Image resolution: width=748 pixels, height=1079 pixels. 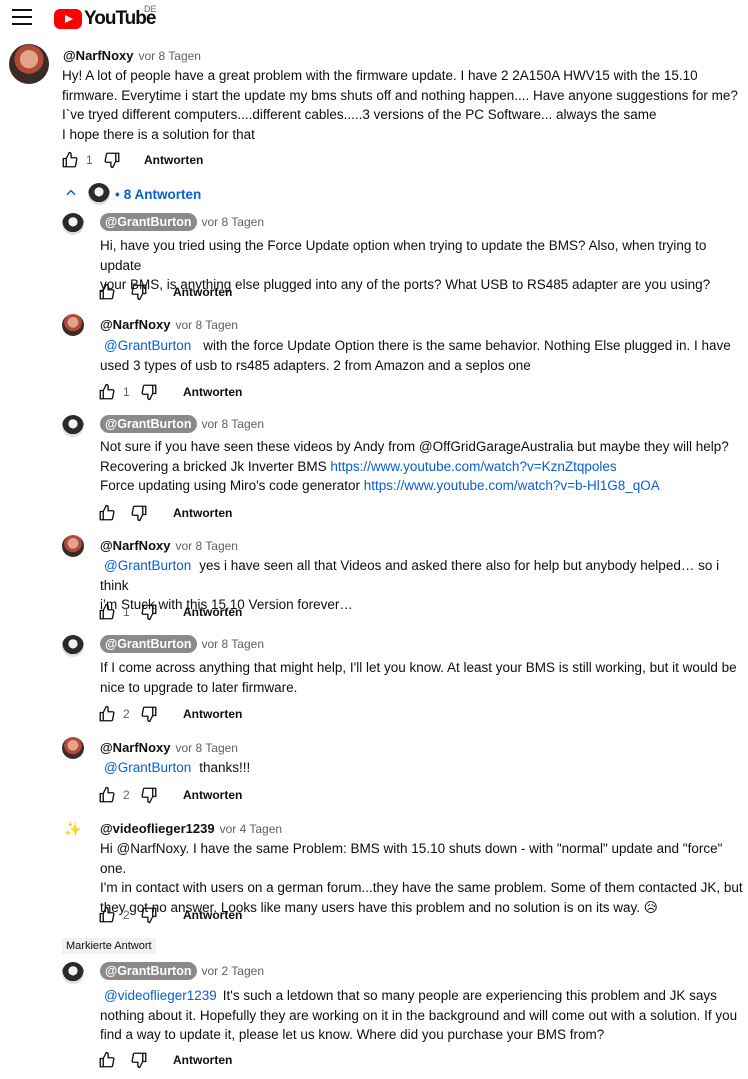 What do you see at coordinates (105, 19) in the screenshot?
I see `youtube-logo: YouTube` at bounding box center [105, 19].